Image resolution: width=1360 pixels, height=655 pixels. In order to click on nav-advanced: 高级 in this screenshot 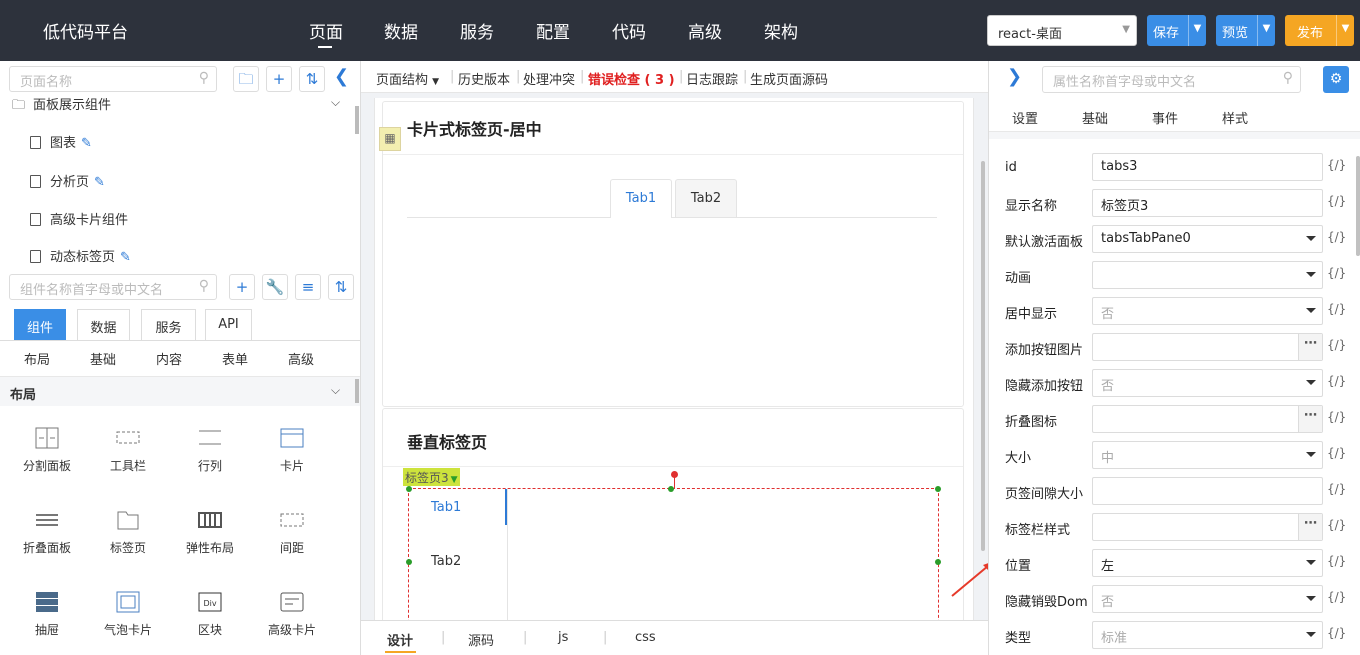, I will do `click(705, 30)`.